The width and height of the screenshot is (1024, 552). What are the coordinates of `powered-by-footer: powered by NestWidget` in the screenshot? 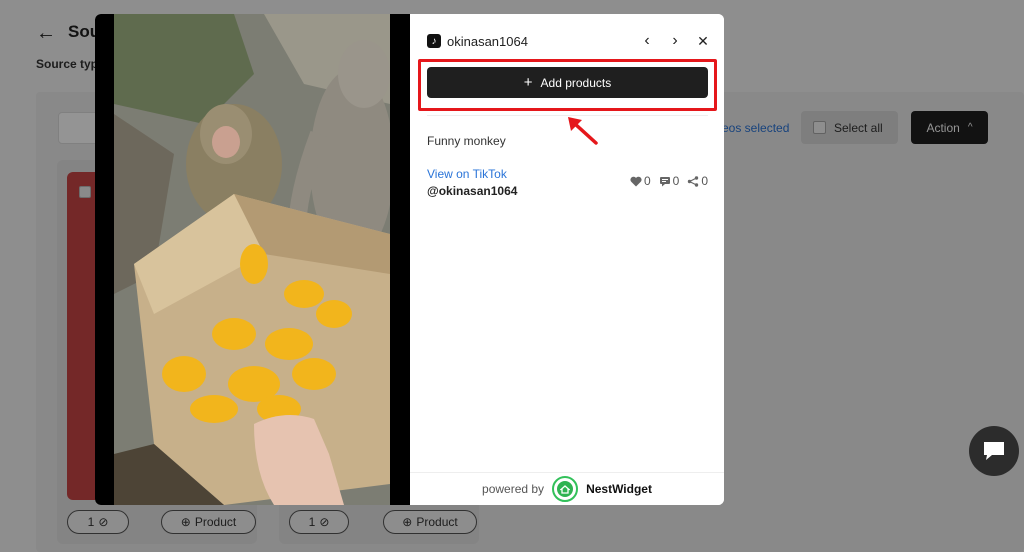 It's located at (567, 488).